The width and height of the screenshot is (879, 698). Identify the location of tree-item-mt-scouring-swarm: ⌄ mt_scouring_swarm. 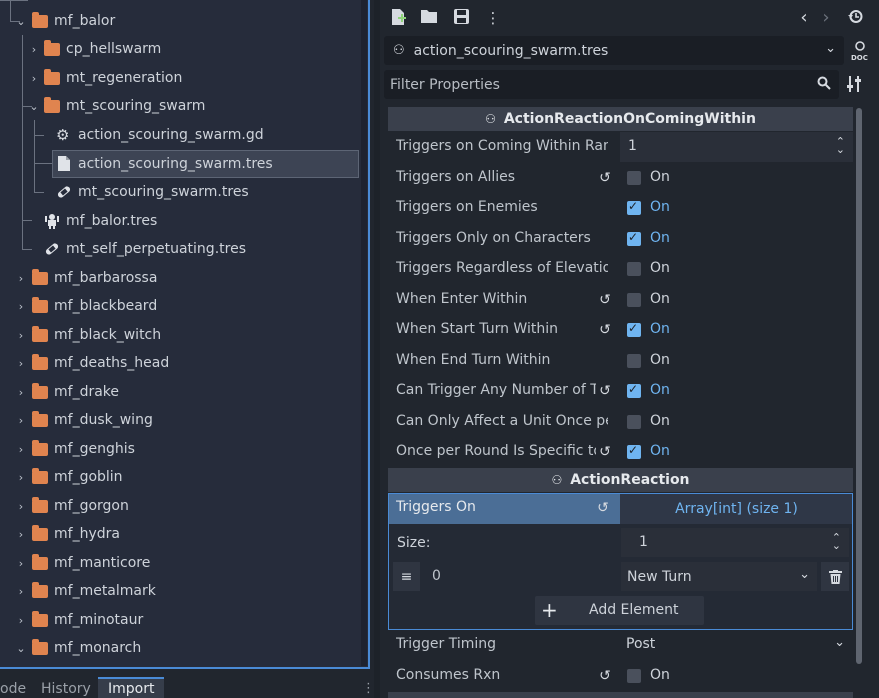
(181, 106).